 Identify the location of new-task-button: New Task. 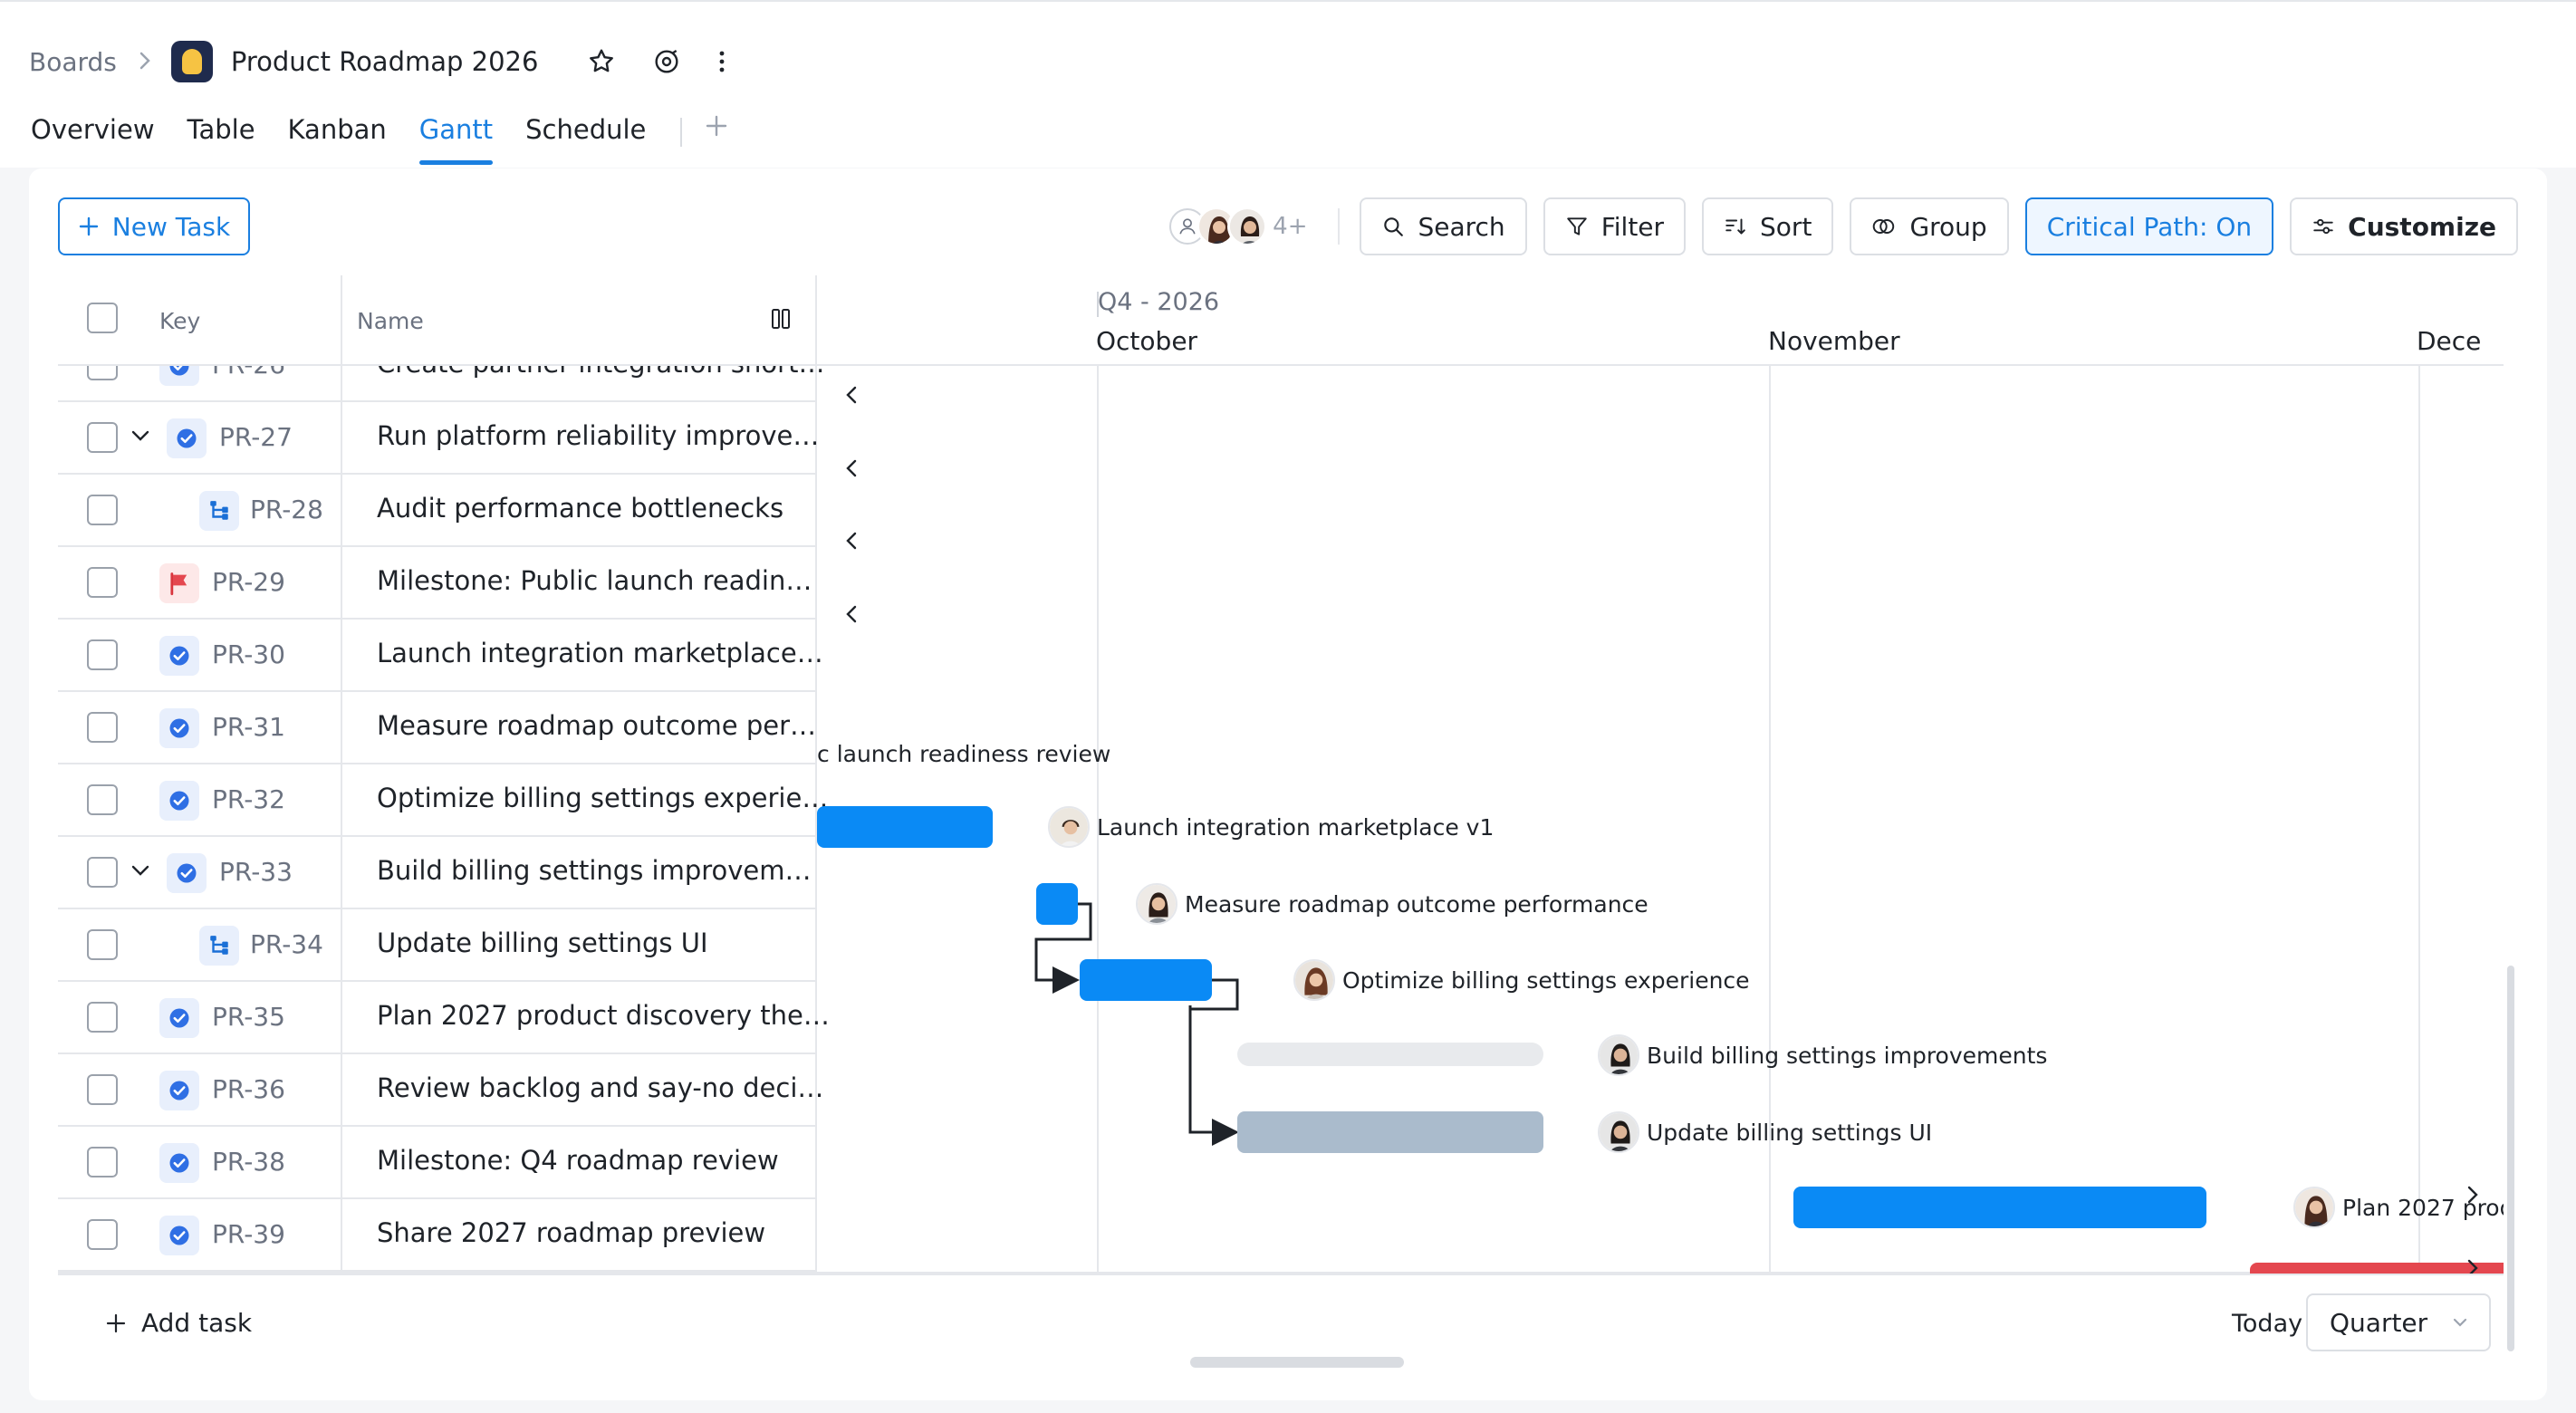
(154, 226).